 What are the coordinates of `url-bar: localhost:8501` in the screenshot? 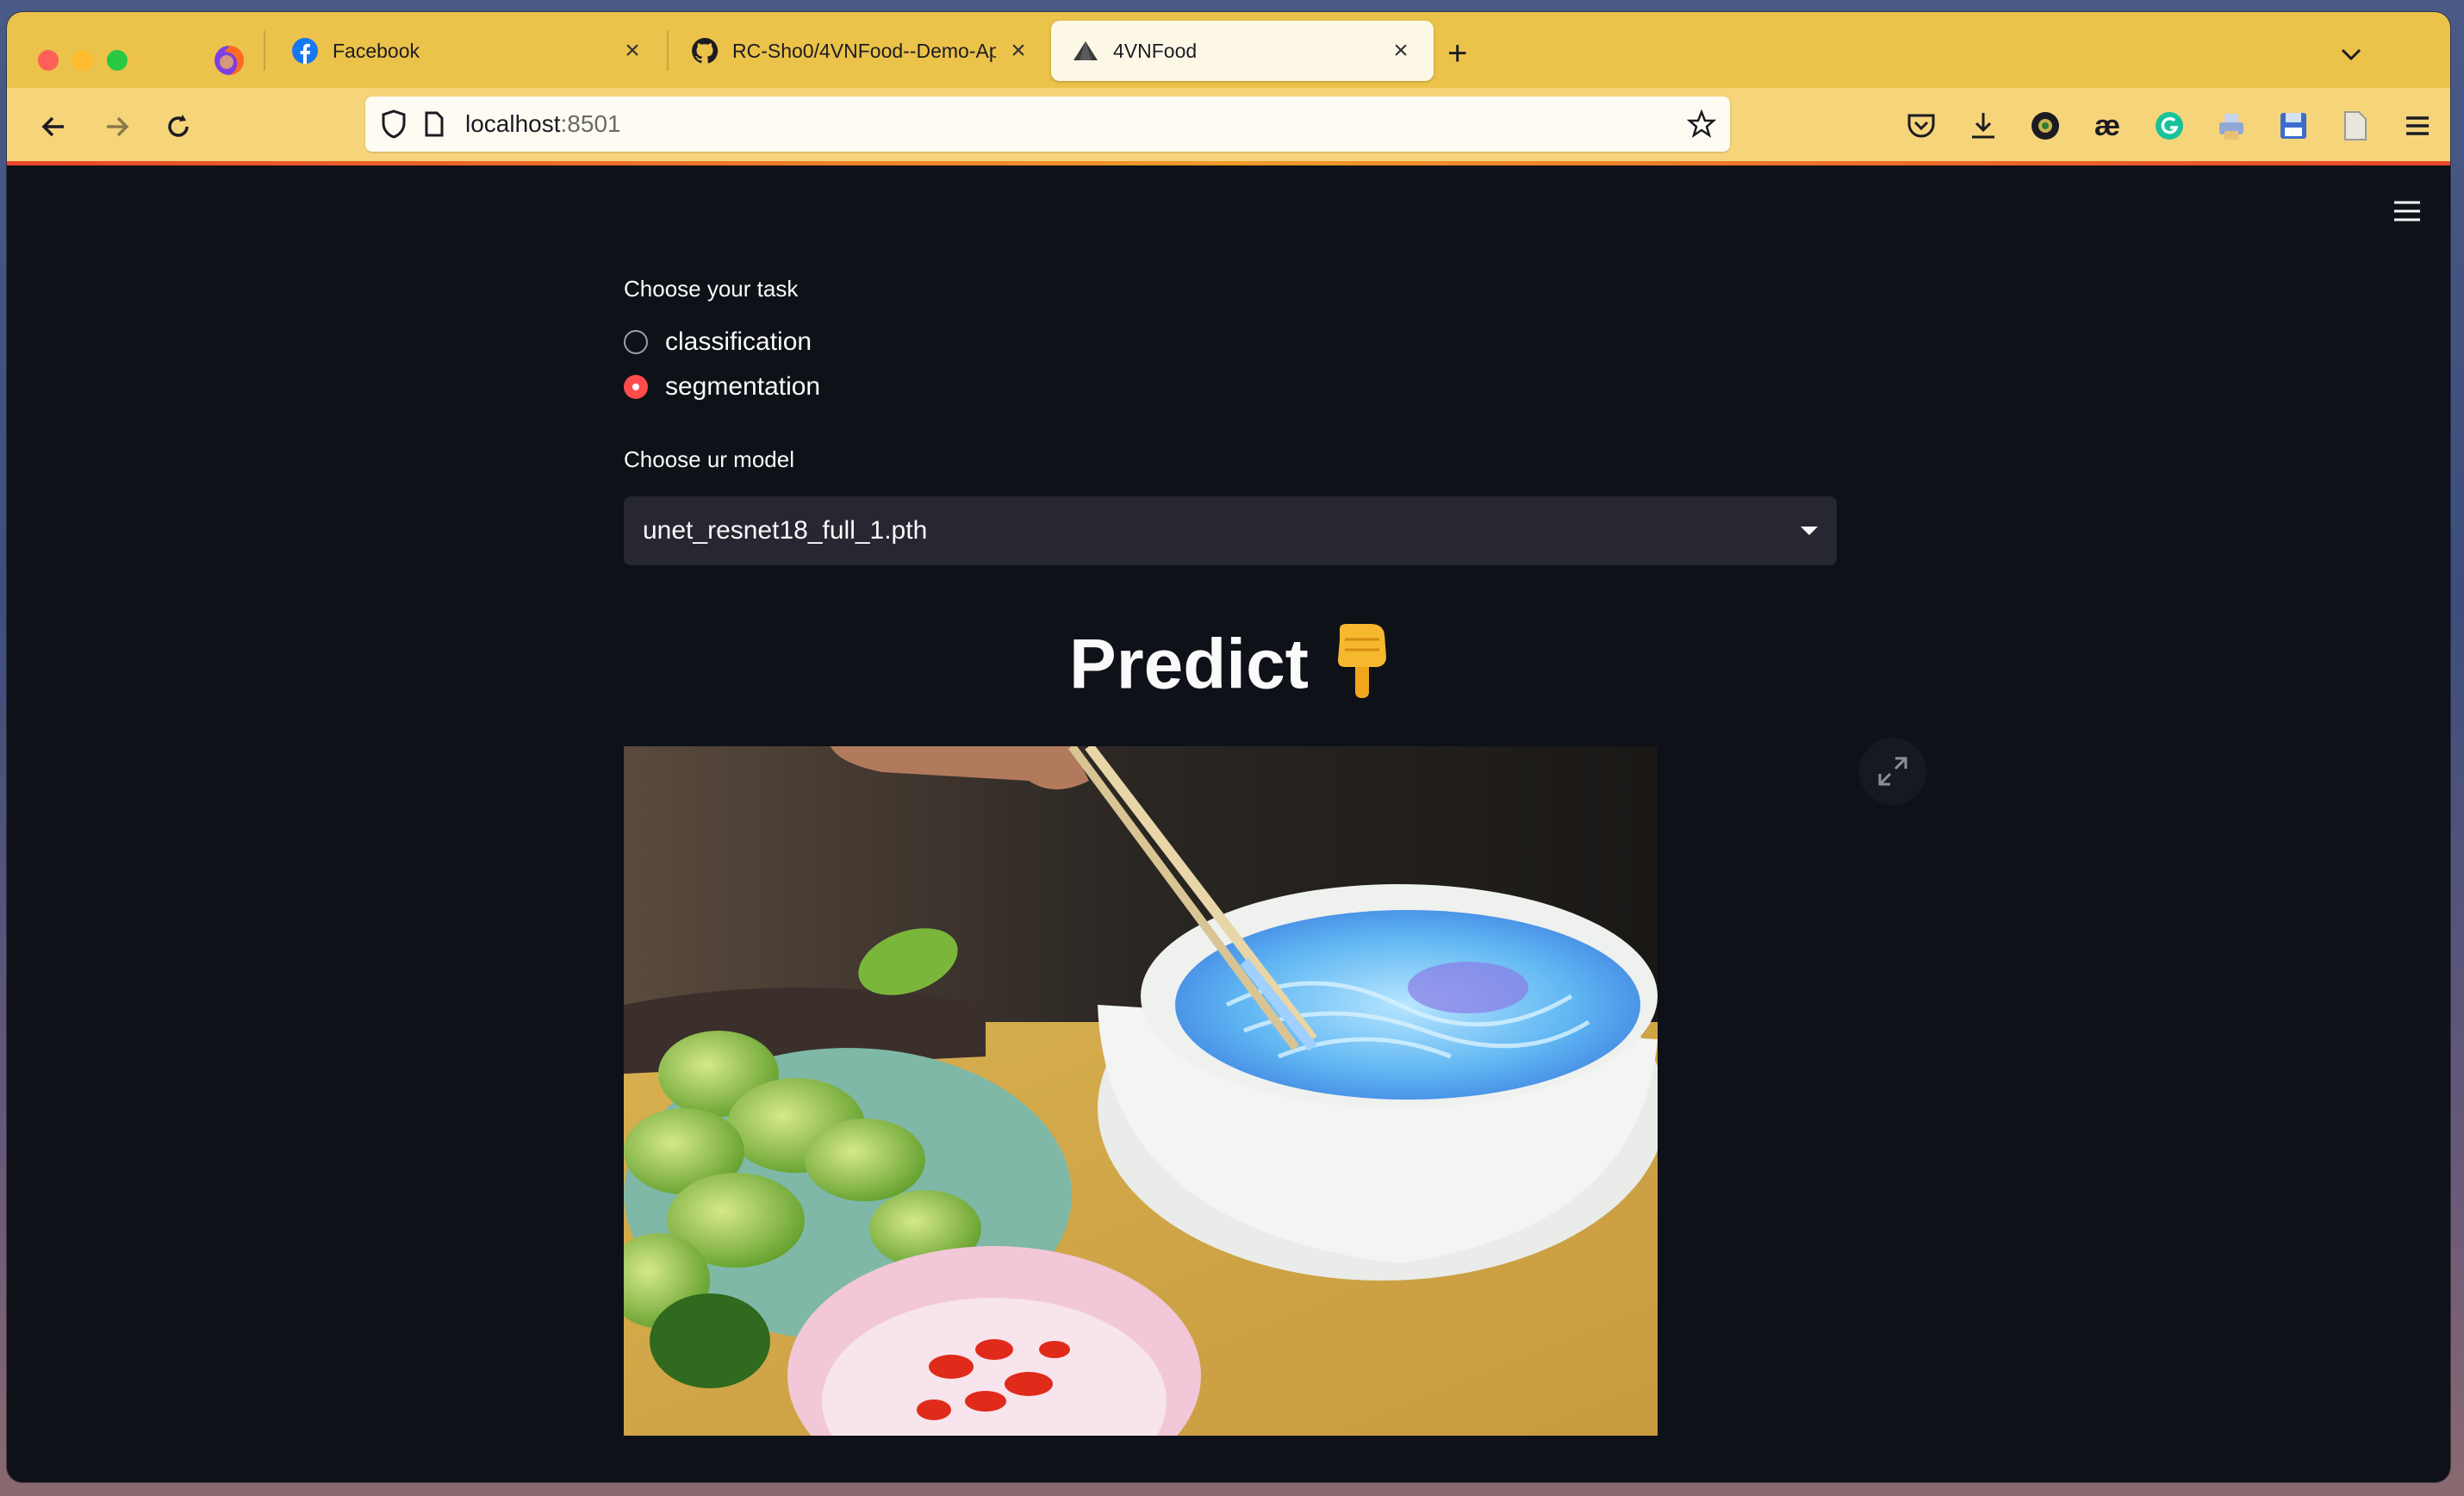 It's located at (1048, 124).